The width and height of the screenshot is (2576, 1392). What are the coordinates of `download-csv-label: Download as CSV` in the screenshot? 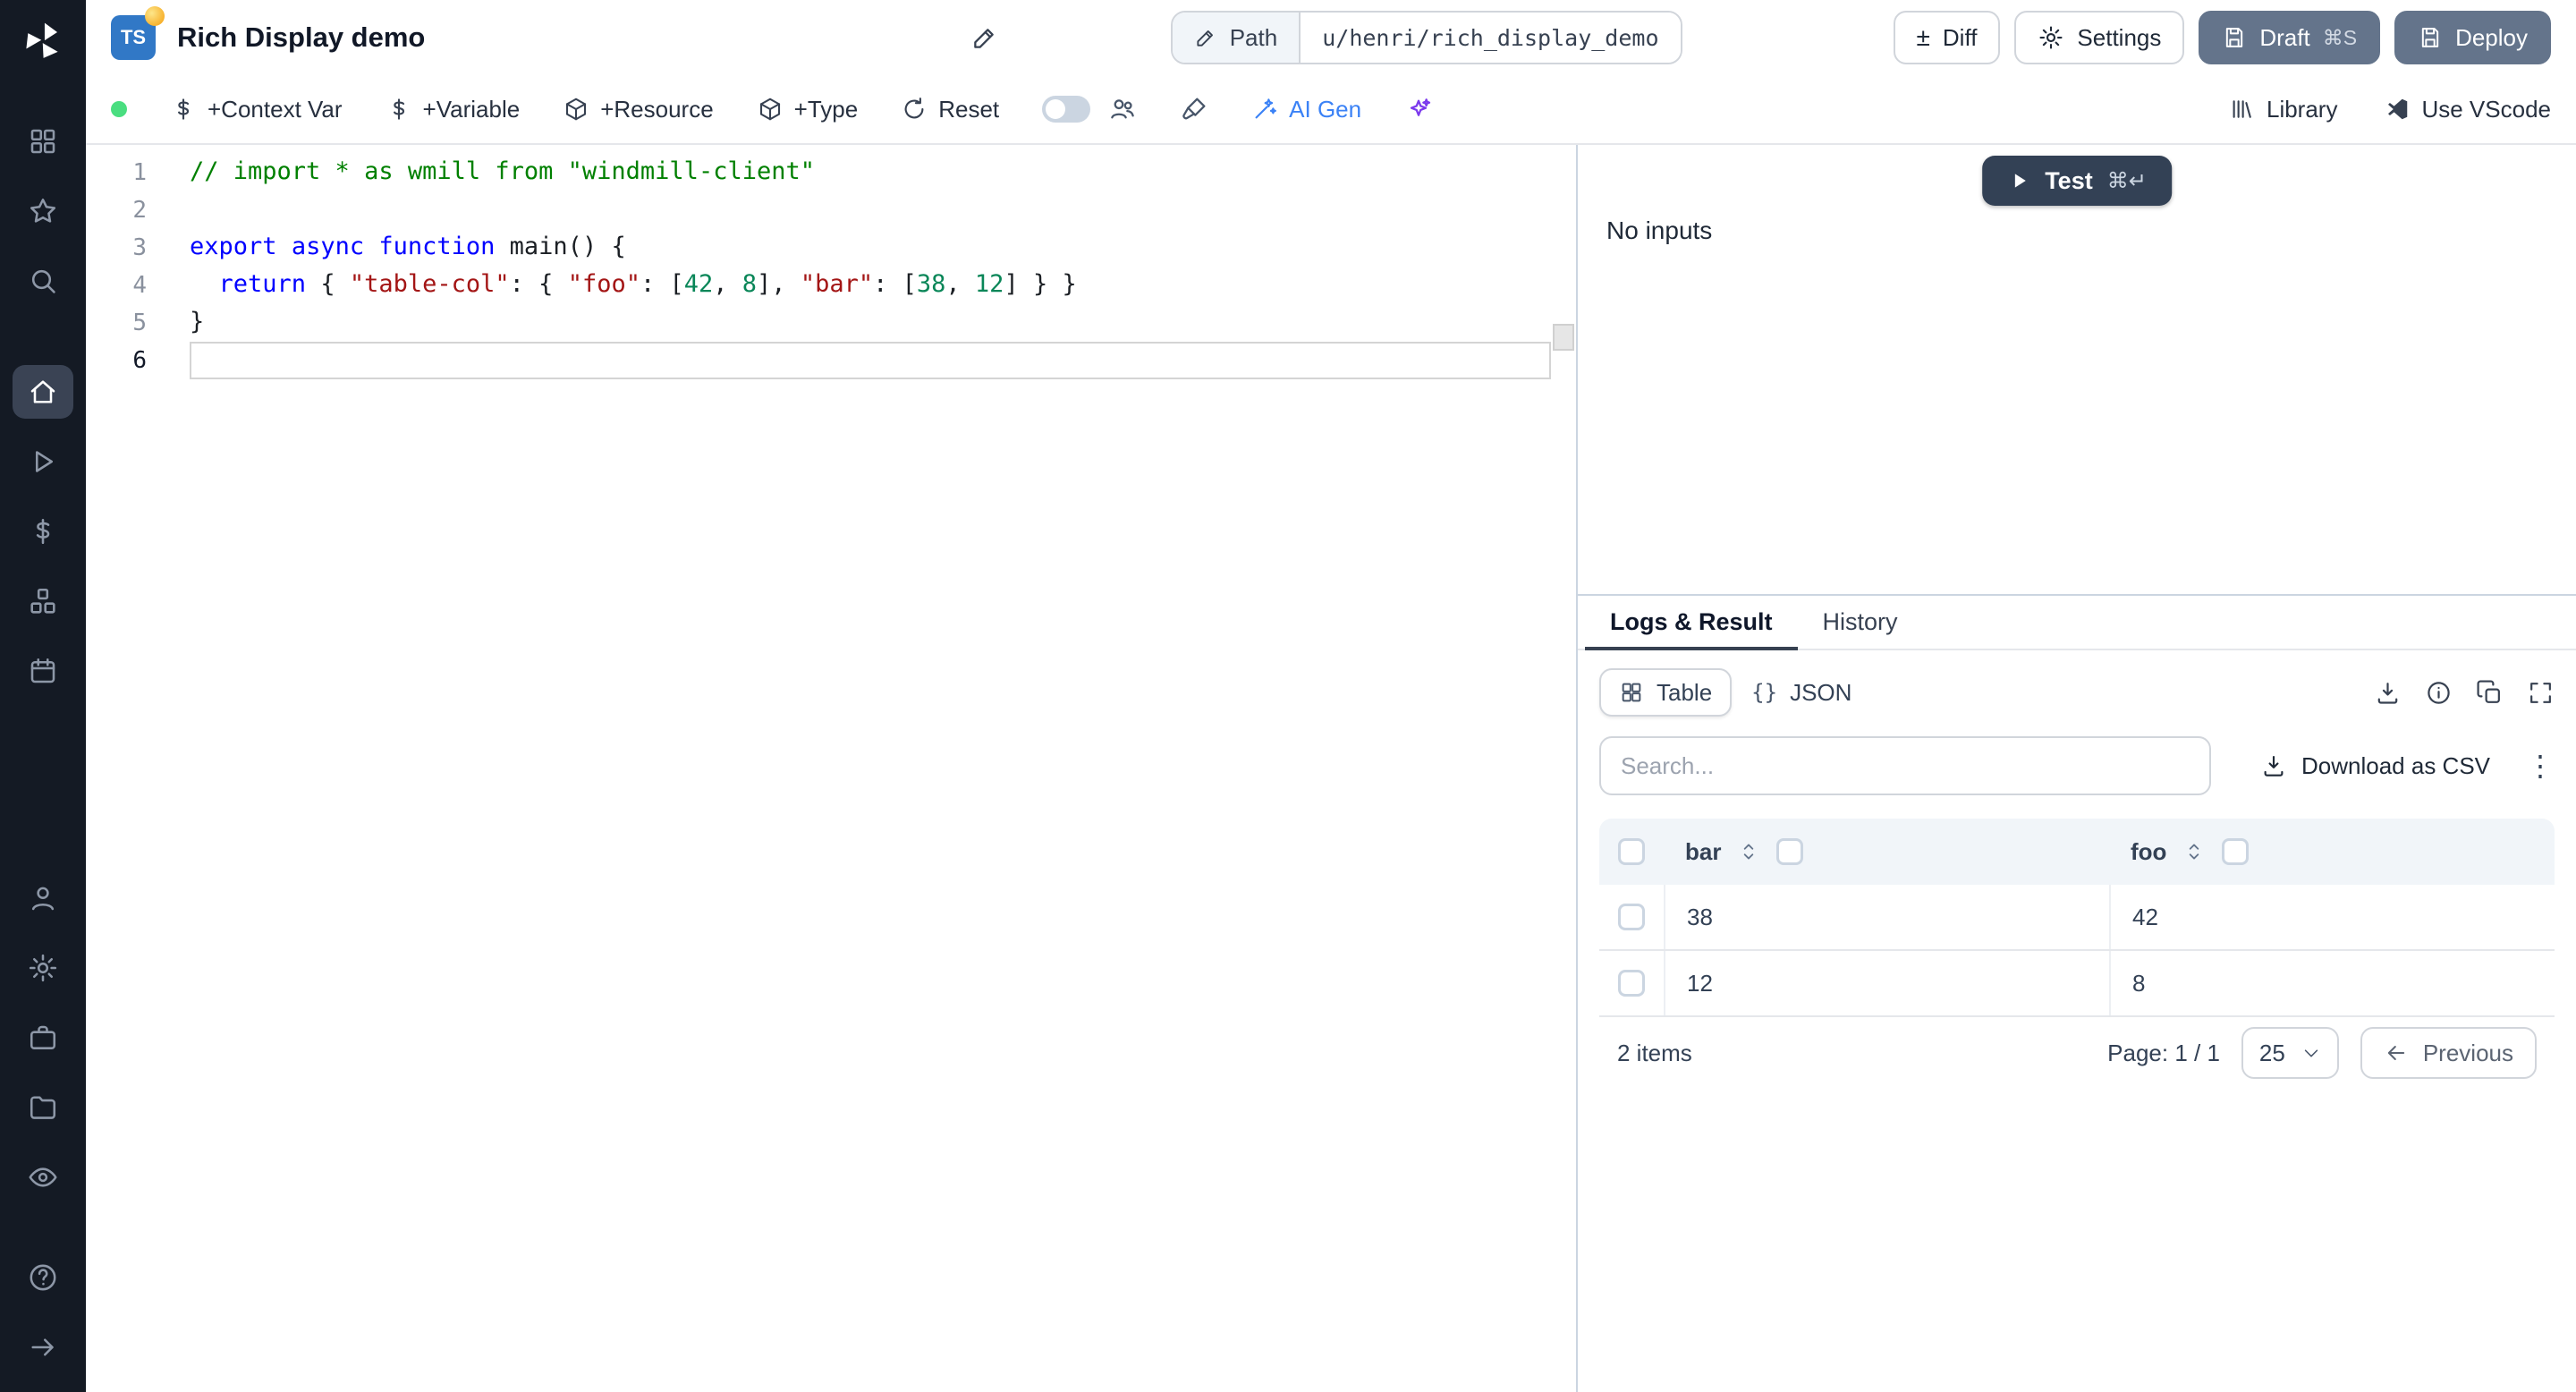 It's located at (2395, 765).